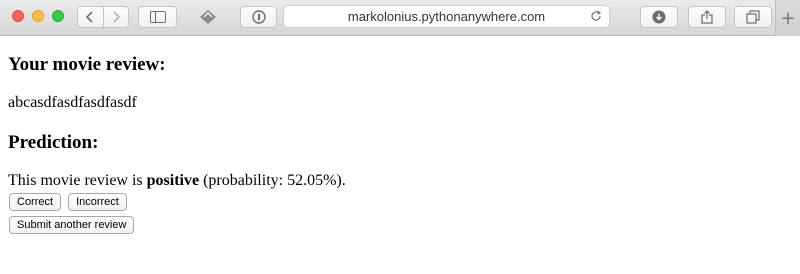  I want to click on chevron-left-icon, so click(89, 17).